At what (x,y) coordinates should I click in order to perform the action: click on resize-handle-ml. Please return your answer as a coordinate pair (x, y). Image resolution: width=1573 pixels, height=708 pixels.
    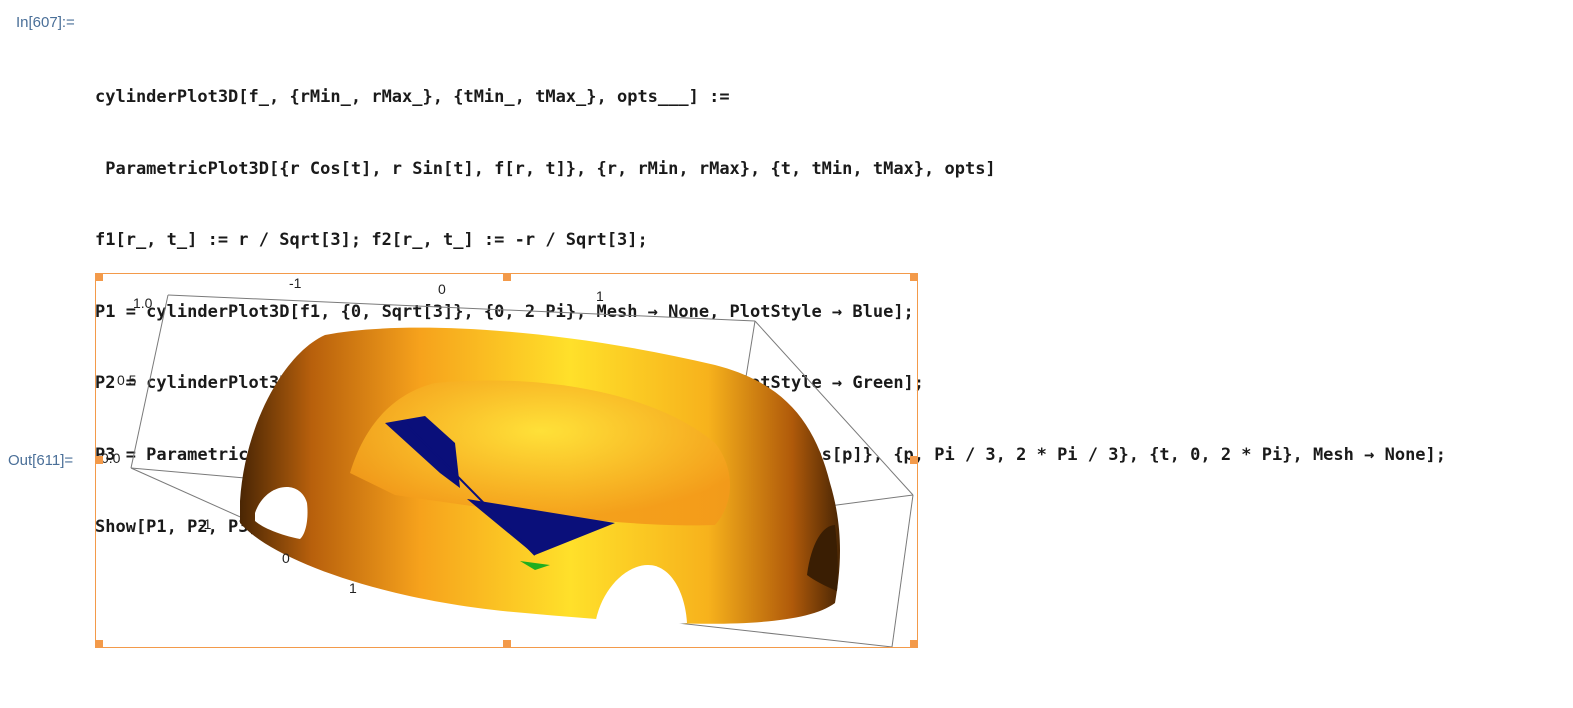
    Looking at the image, I should click on (99, 460).